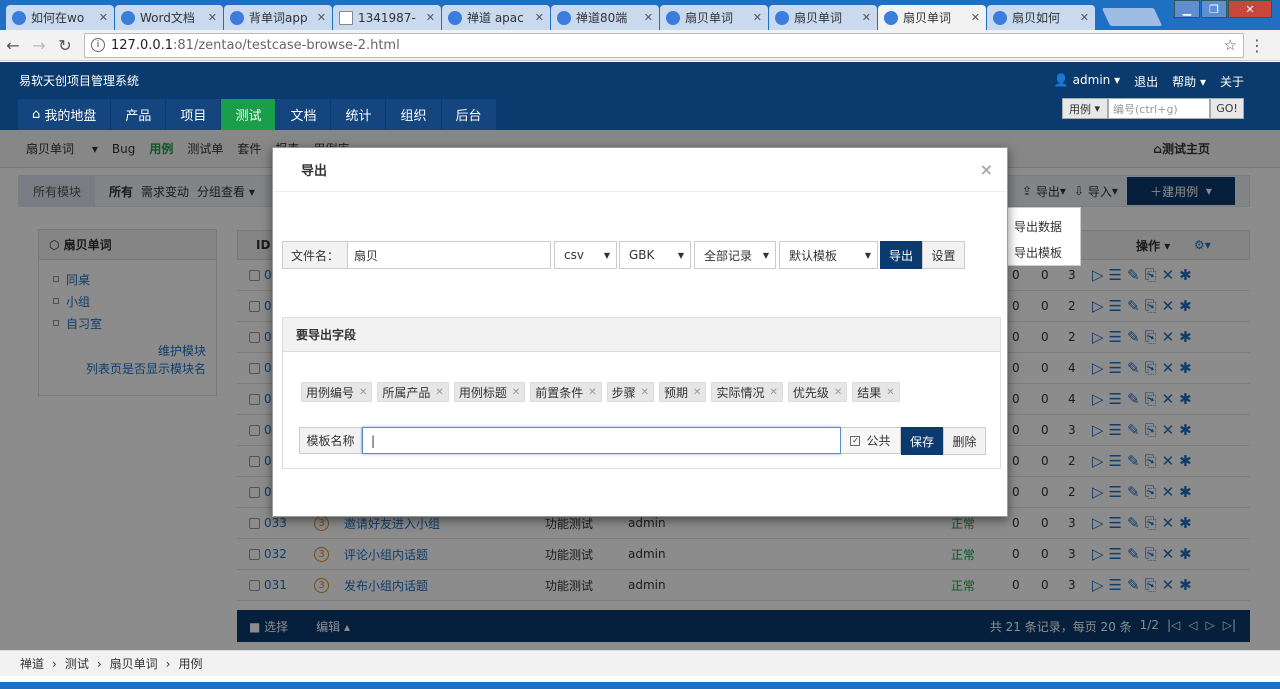  I want to click on browser-tab: 禅道 apac ✕, so click(496, 17).